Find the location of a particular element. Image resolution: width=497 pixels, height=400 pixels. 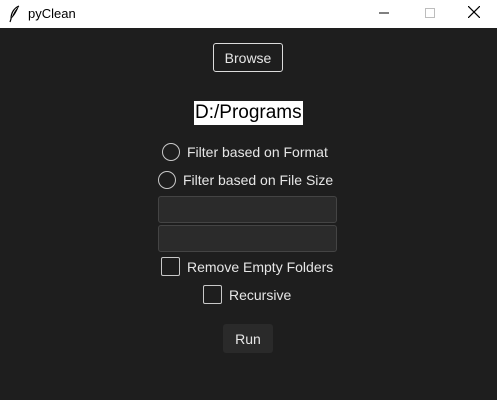

title-bar: pyClean is located at coordinates (248, 14).